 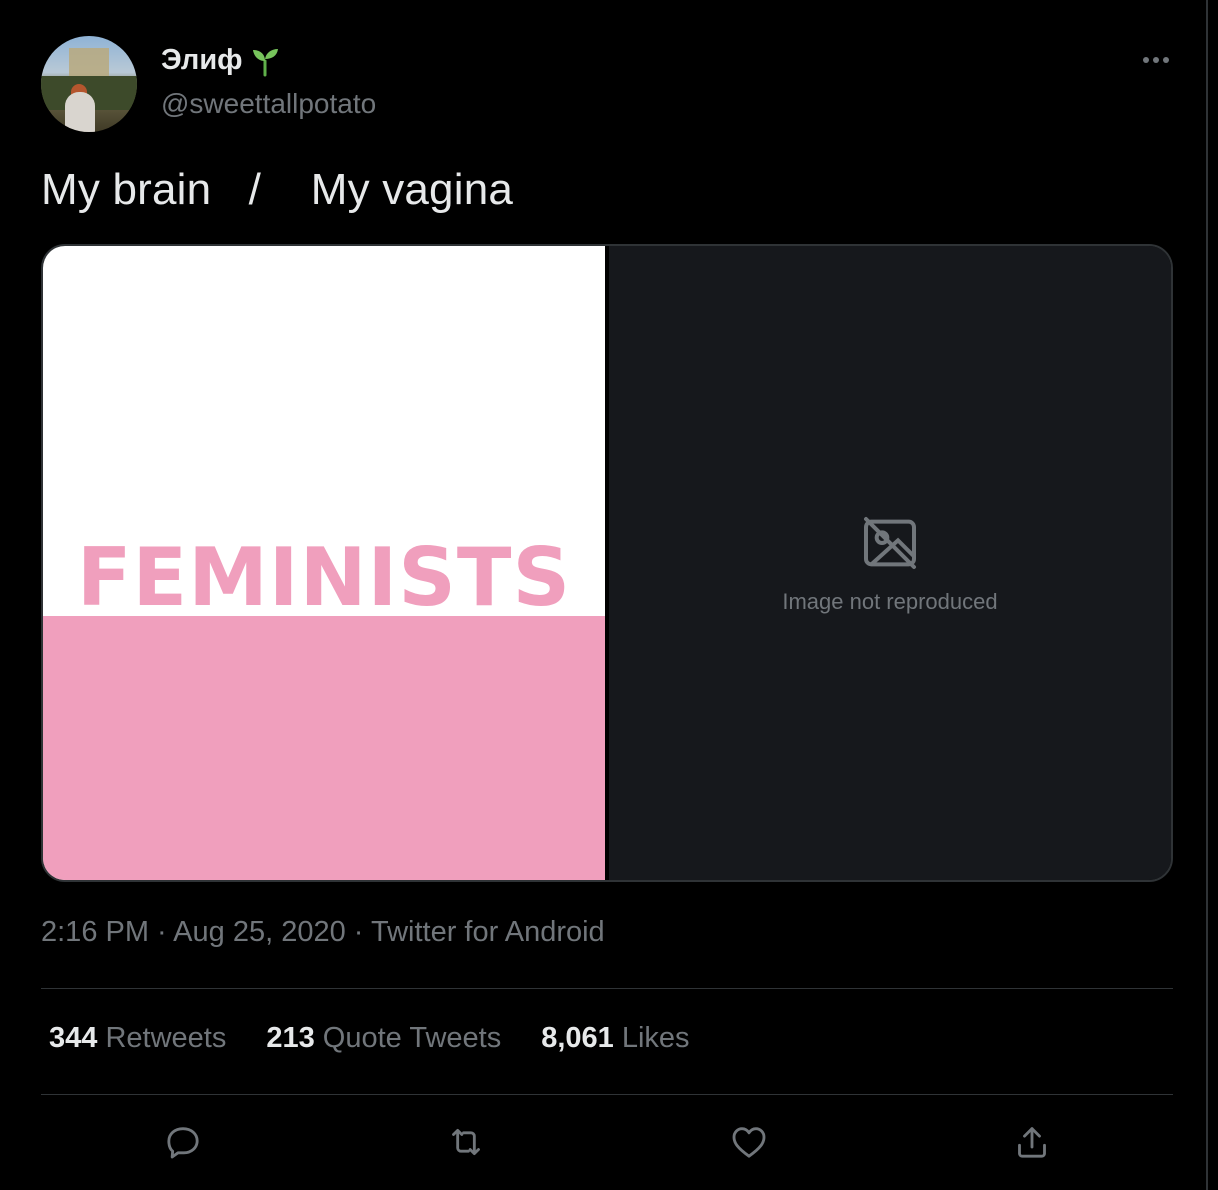 I want to click on feminists-word: FEMINISTS, so click(x=324, y=577).